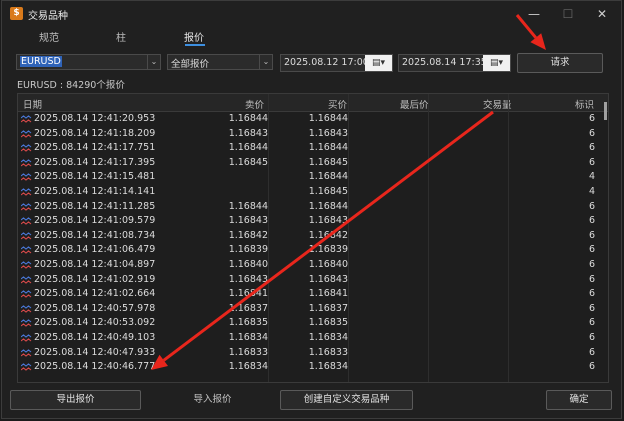 Image resolution: width=624 pixels, height=421 pixels. What do you see at coordinates (530, 32) in the screenshot?
I see `annotation-arrow-request` at bounding box center [530, 32].